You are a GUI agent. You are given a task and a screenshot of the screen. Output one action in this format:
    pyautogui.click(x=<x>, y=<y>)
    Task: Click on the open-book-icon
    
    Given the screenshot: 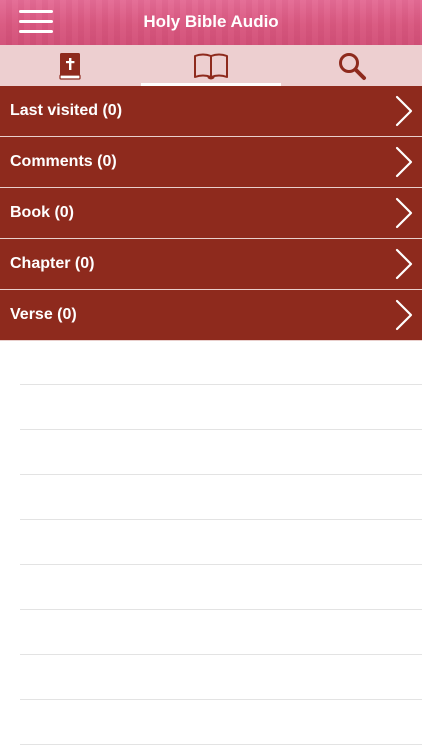 What is the action you would take?
    pyautogui.click(x=211, y=66)
    